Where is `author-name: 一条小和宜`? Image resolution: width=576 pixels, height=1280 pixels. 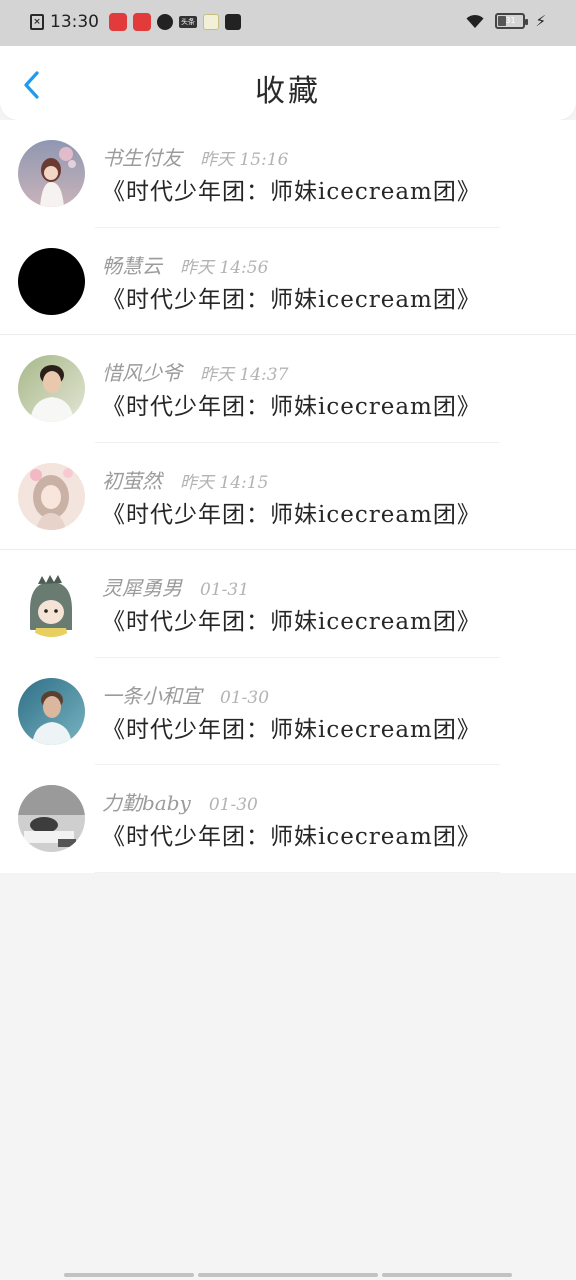
author-name: 一条小和宜 is located at coordinates (152, 694).